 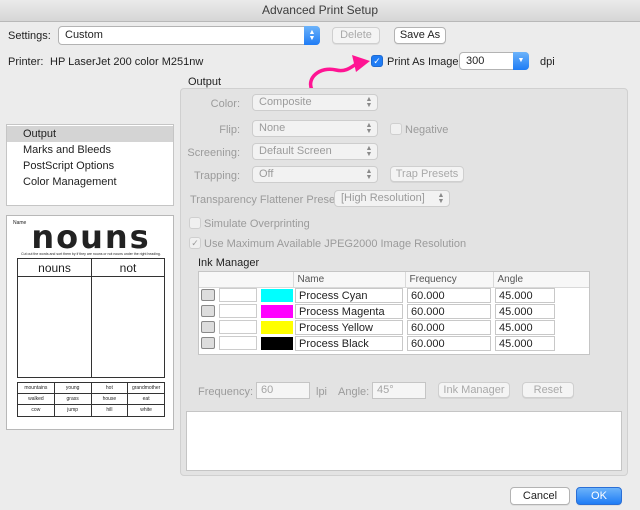 What do you see at coordinates (84, 35) in the screenshot?
I see `settings-value: Custom` at bounding box center [84, 35].